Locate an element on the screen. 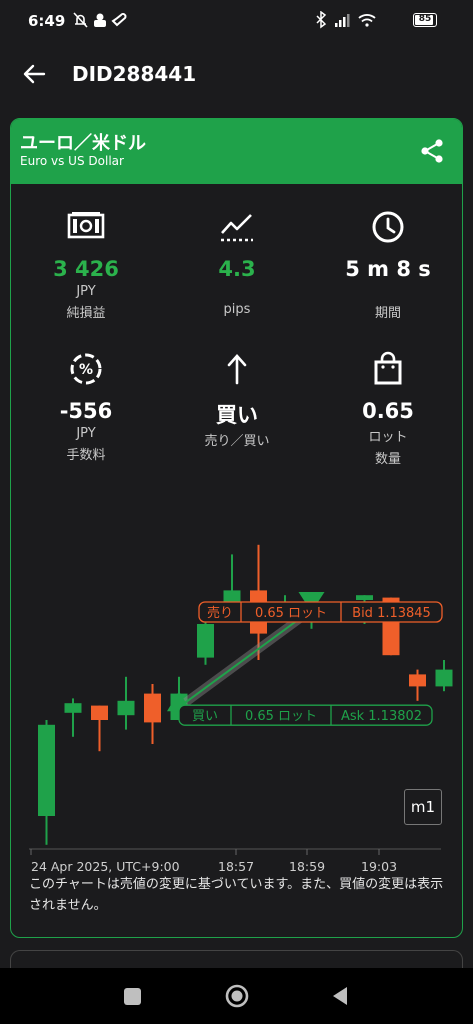  app-notification-icon is located at coordinates (100, 20).